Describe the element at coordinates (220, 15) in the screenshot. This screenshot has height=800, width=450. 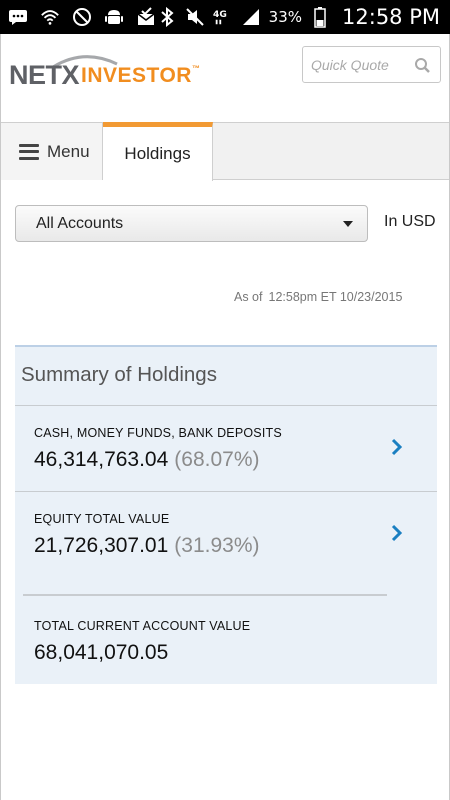
I see `svg-text: 4G` at that location.